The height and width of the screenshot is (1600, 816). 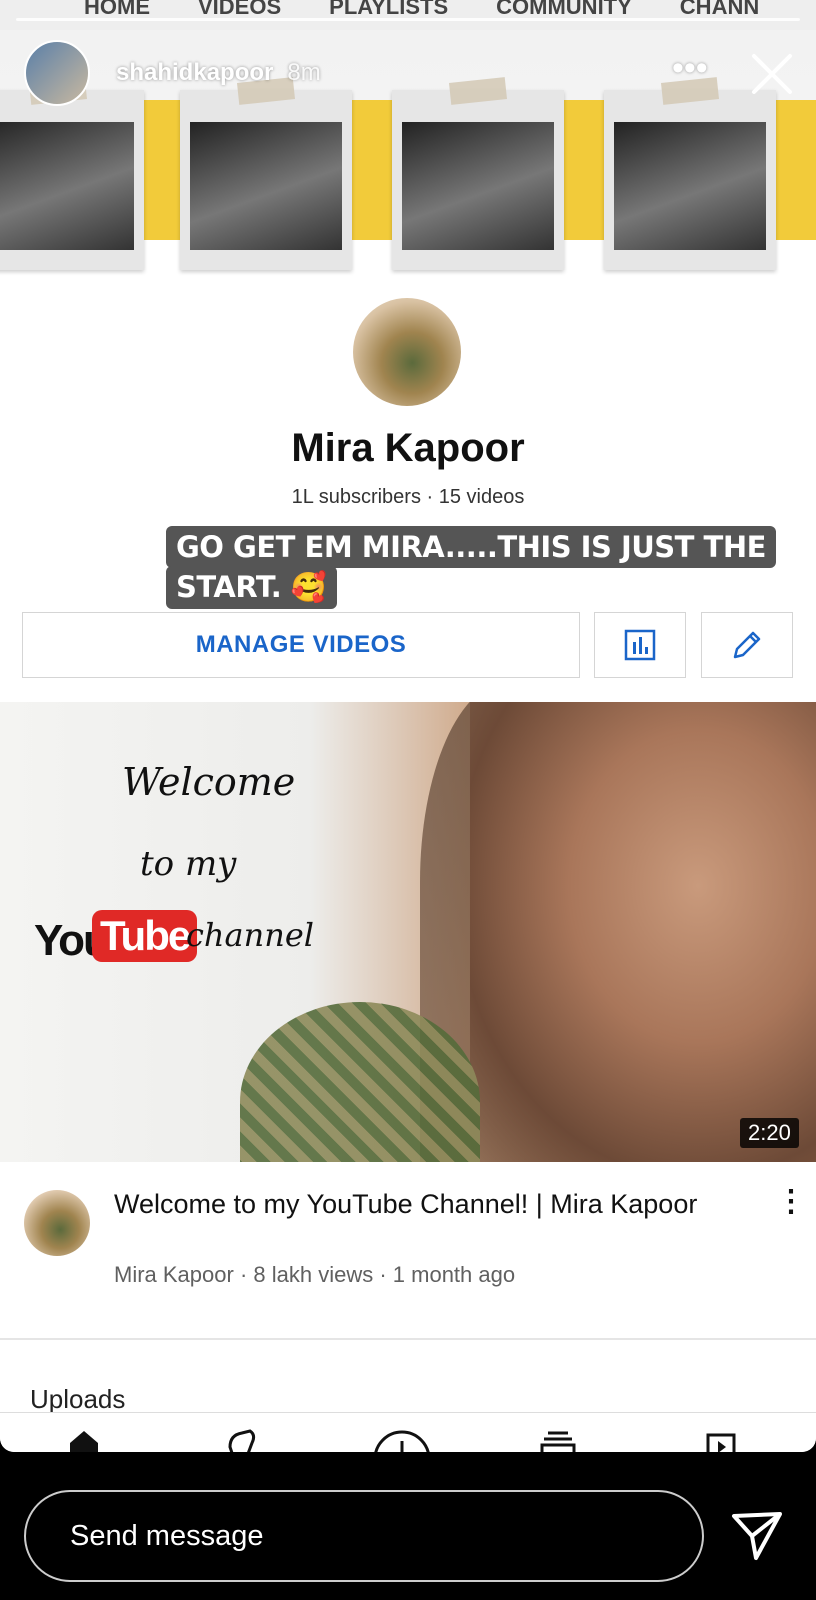 I want to click on tab-videos: VIDEOS, so click(x=240, y=9).